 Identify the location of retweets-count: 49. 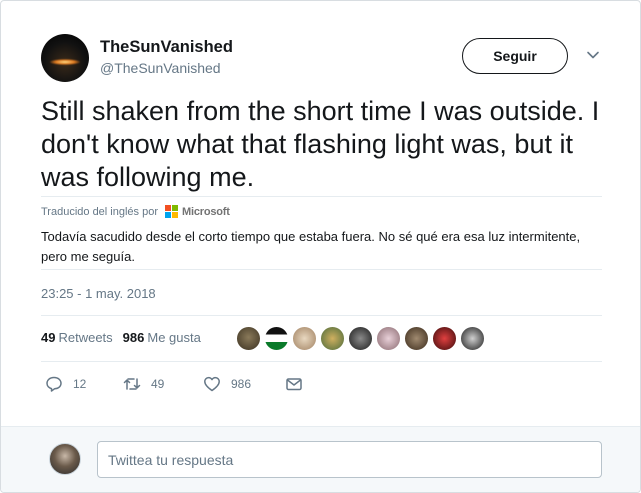
(48, 337).